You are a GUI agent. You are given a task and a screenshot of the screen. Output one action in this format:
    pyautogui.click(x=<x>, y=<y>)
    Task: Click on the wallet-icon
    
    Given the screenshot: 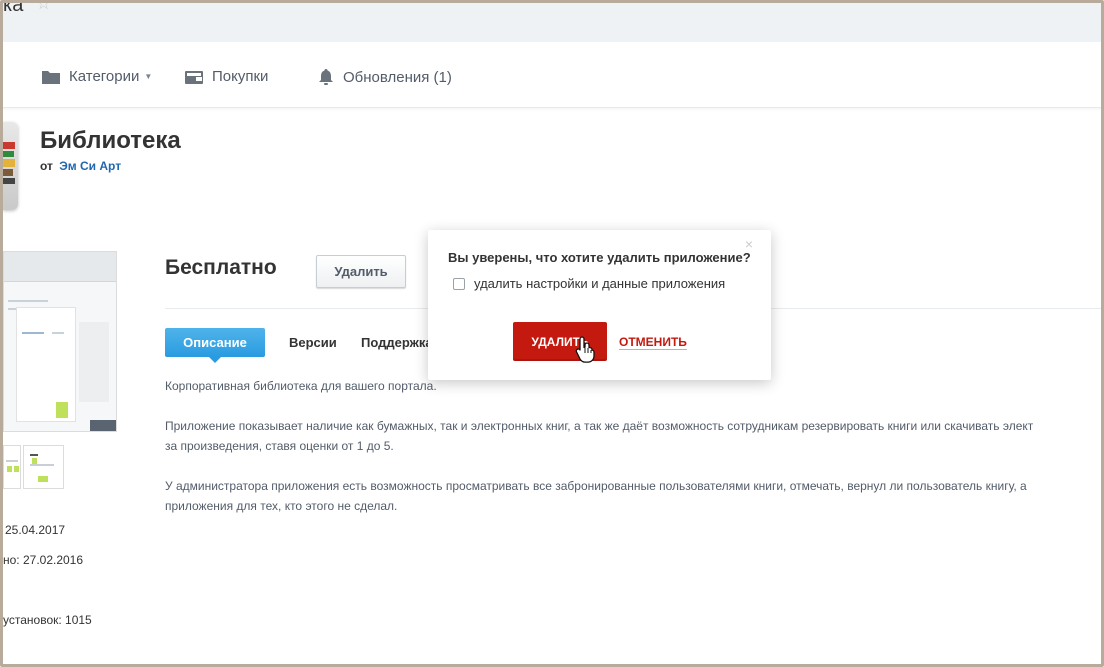 What is the action you would take?
    pyautogui.click(x=194, y=77)
    